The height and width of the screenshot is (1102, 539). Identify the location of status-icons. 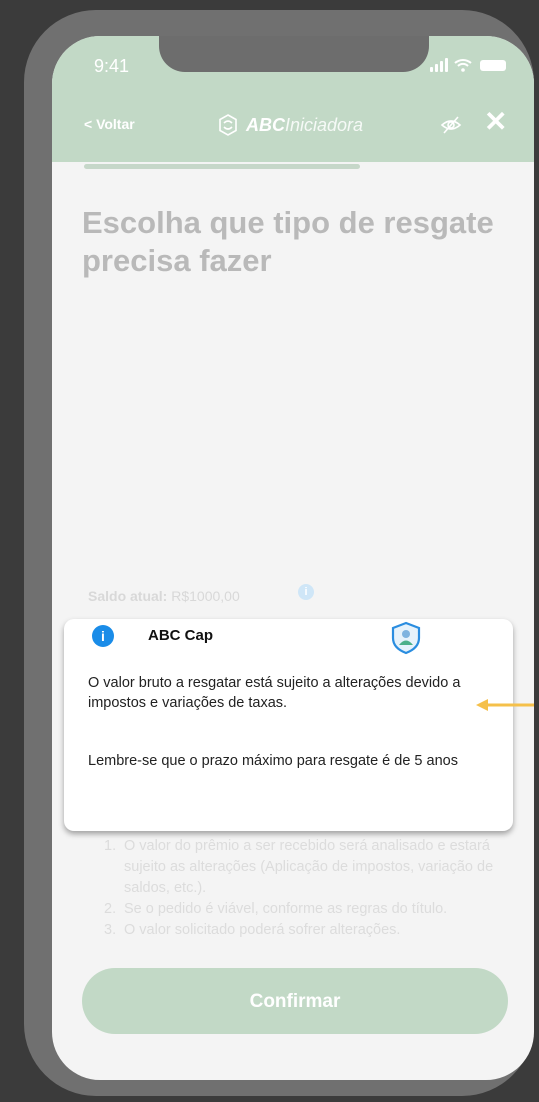
(461, 65).